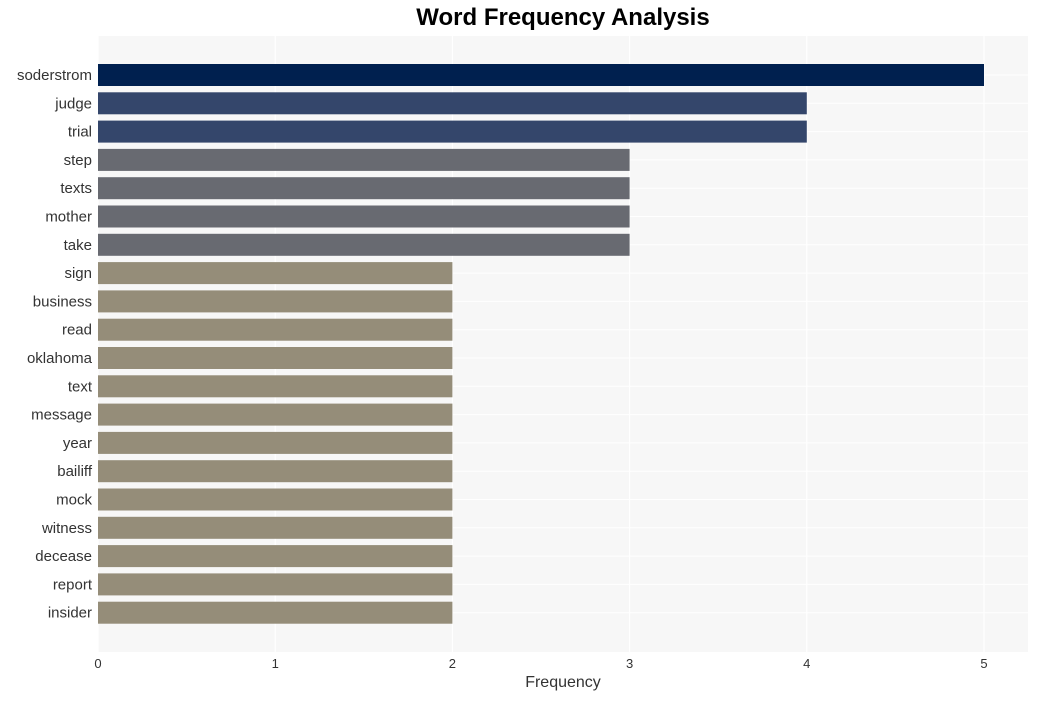  What do you see at coordinates (77, 443) in the screenshot?
I see `y-tick-label: year` at bounding box center [77, 443].